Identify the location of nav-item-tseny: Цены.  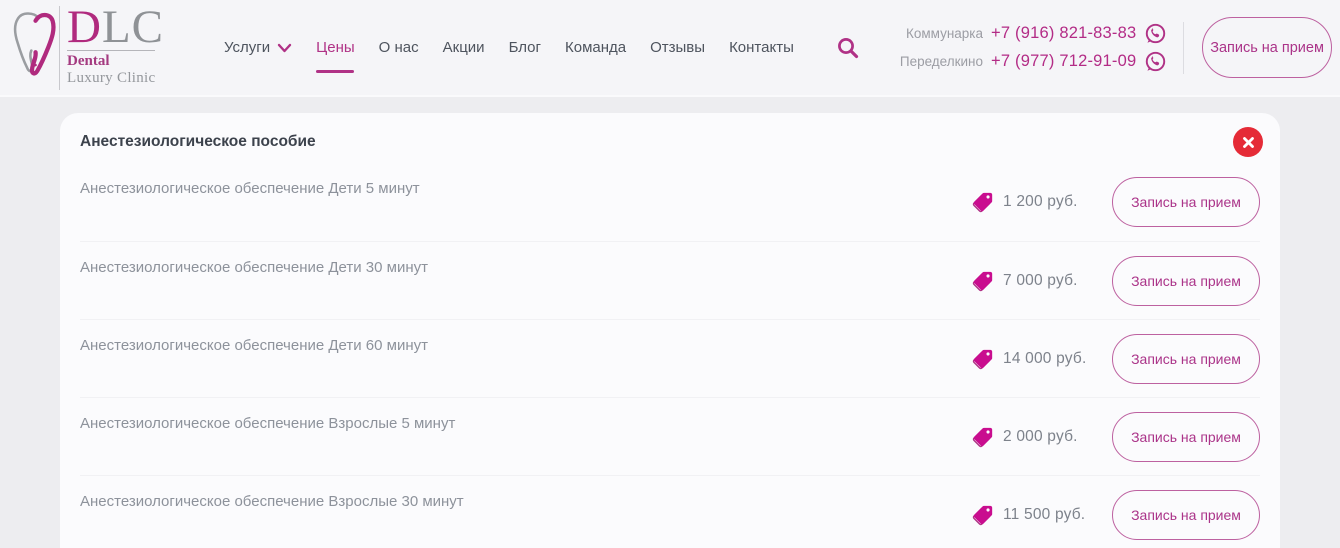
(335, 47).